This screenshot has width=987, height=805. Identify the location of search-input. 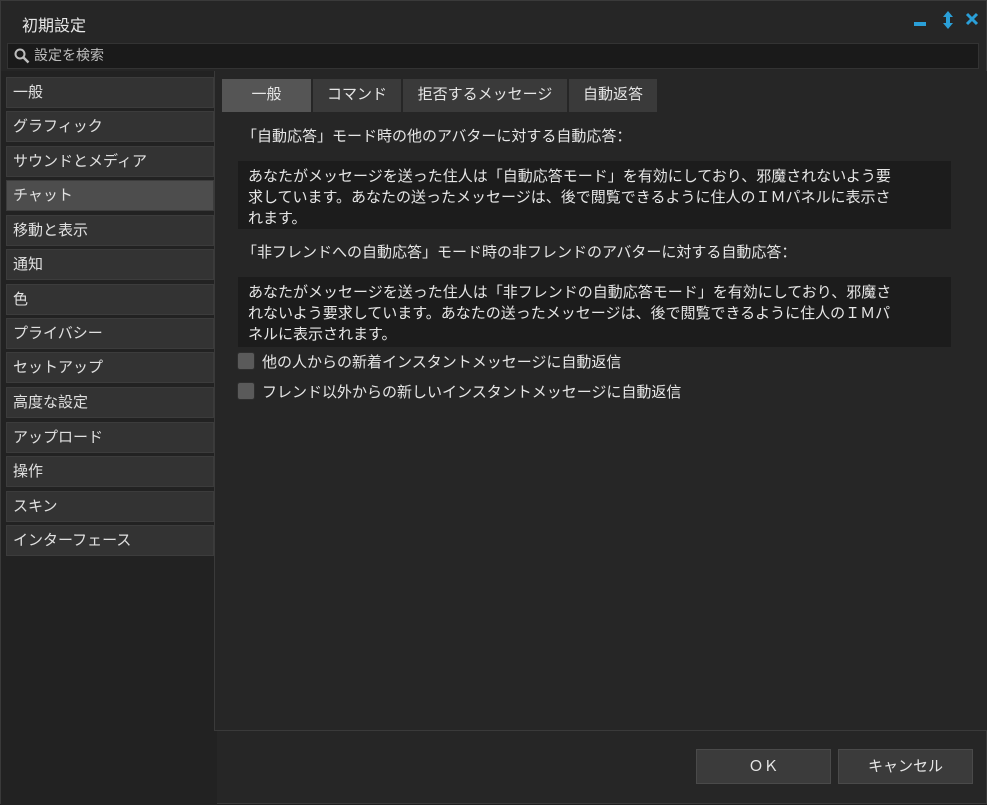
(499, 56).